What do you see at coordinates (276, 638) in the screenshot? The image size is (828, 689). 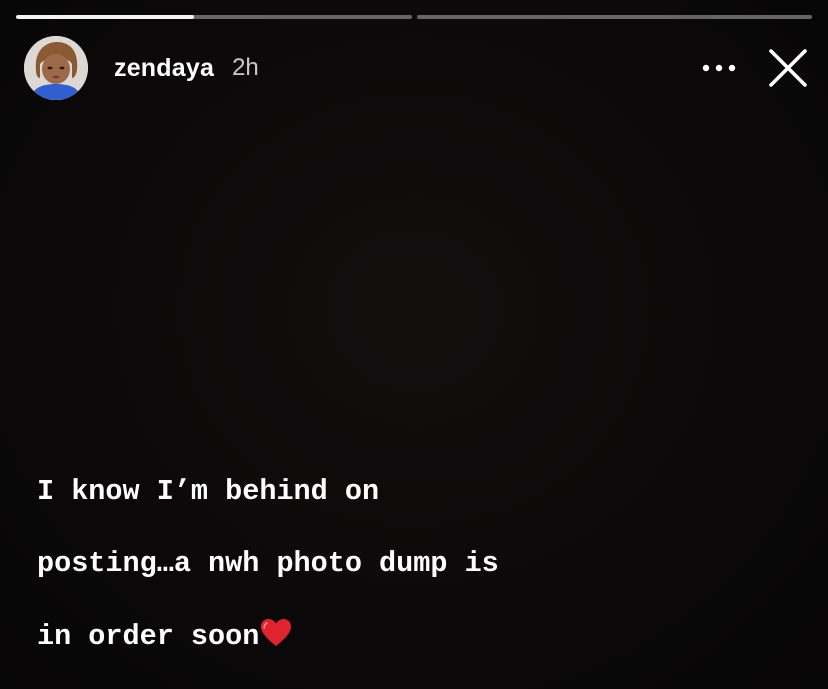 I see `heart-icon` at bounding box center [276, 638].